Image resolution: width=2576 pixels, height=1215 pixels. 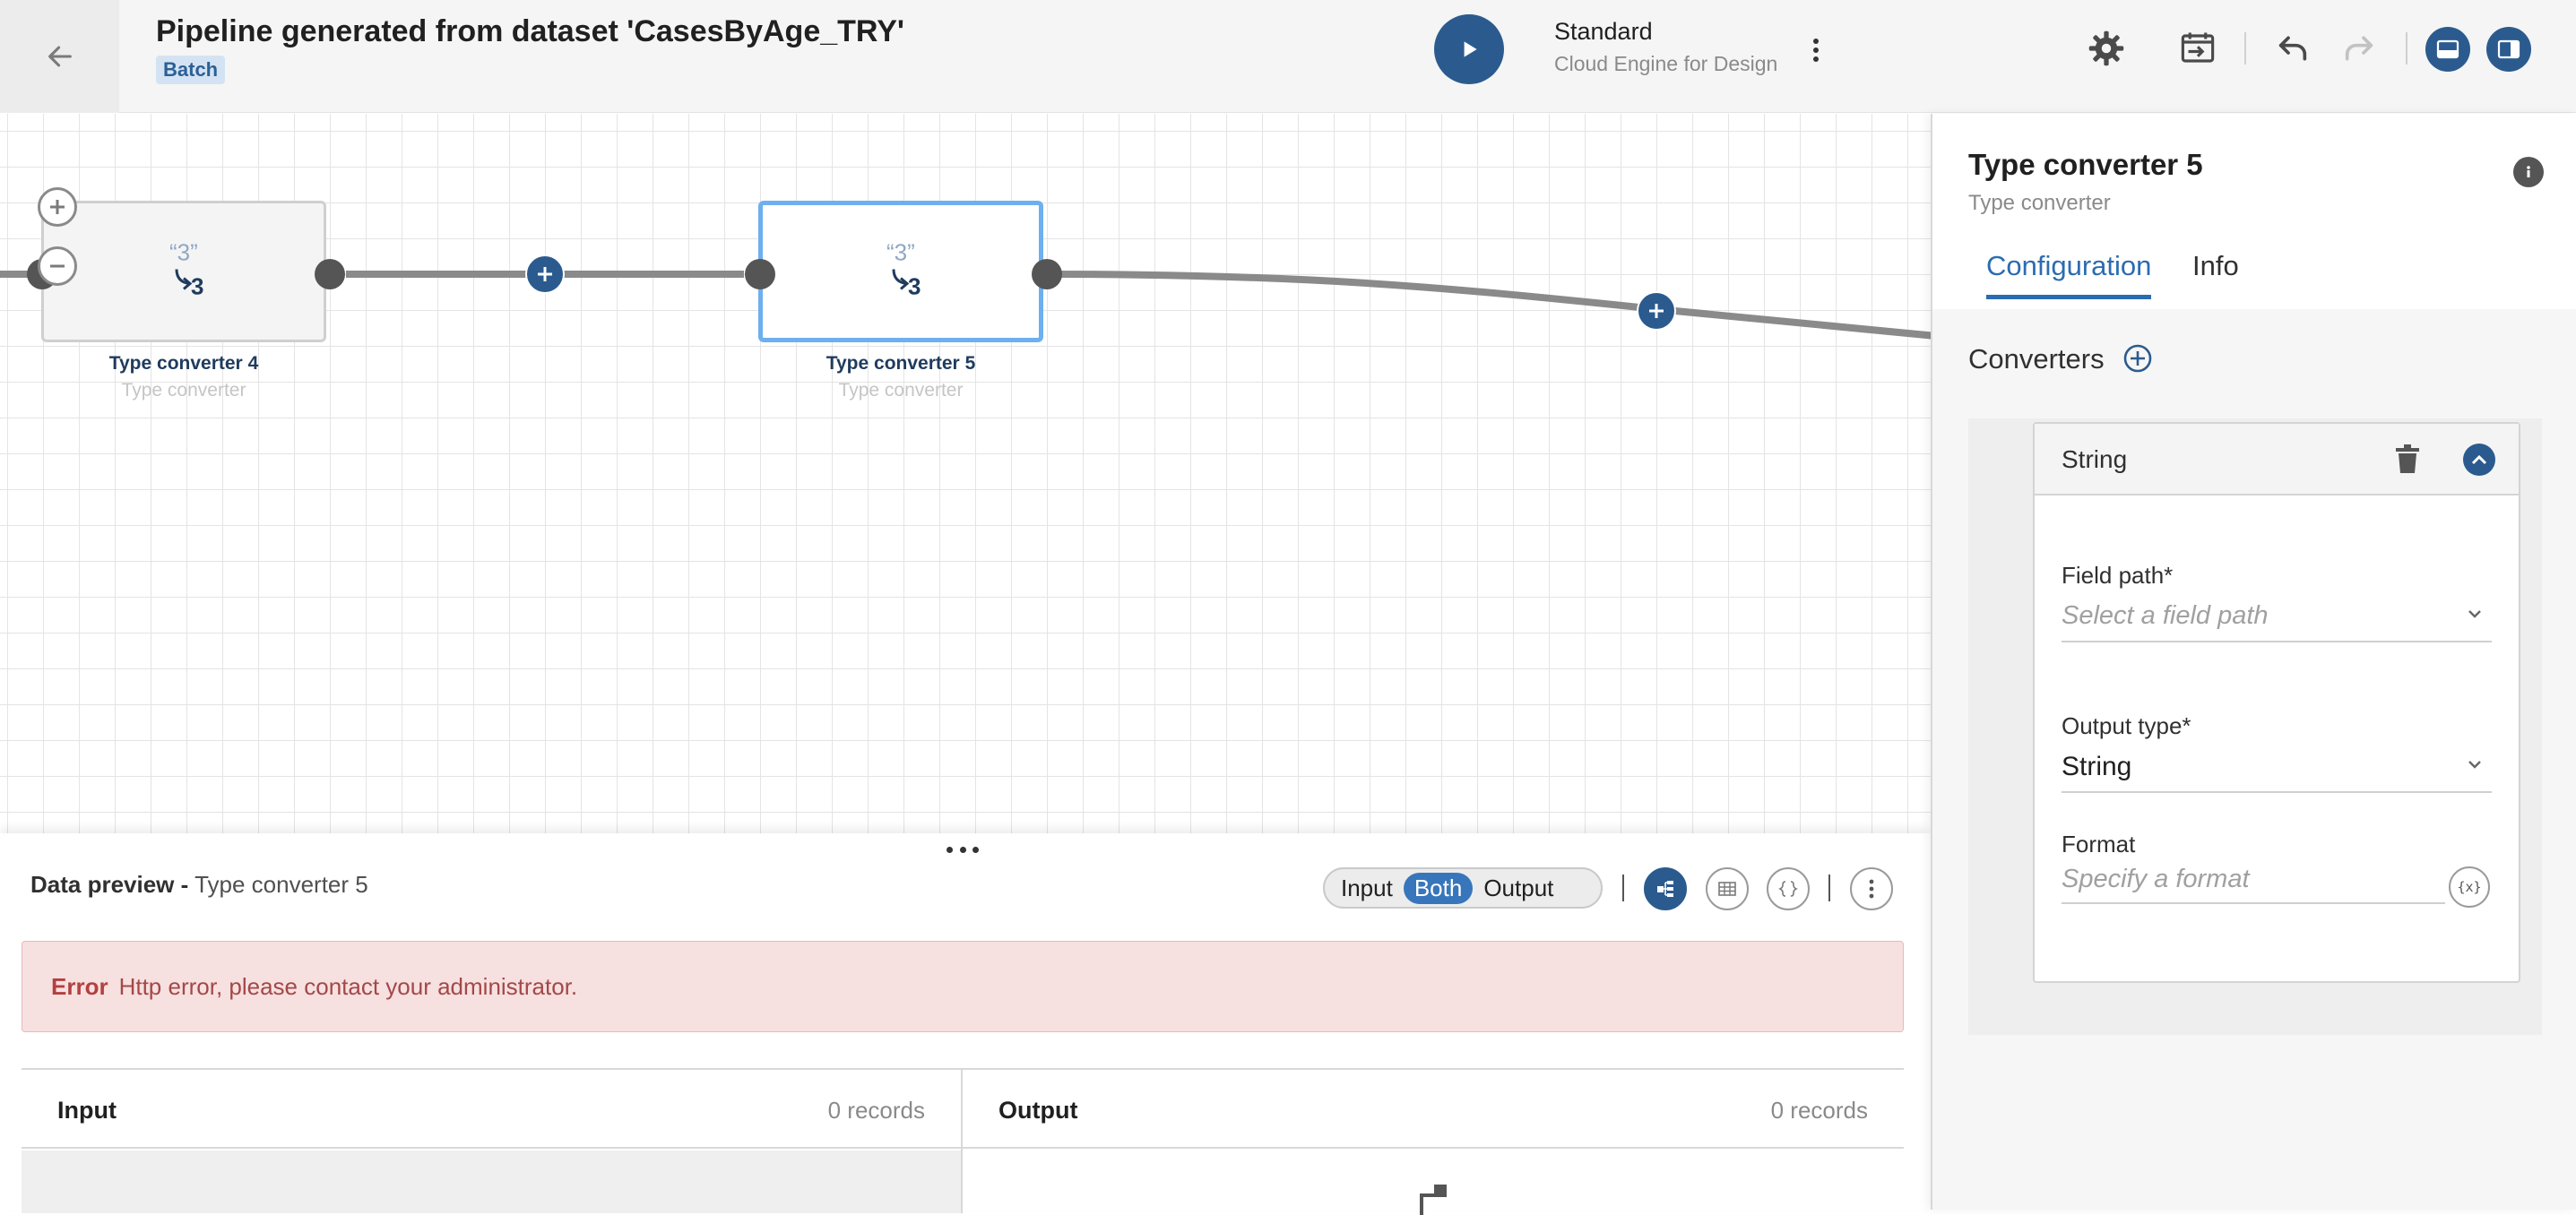 What do you see at coordinates (2469, 887) in the screenshot?
I see `variable-button: {x}` at bounding box center [2469, 887].